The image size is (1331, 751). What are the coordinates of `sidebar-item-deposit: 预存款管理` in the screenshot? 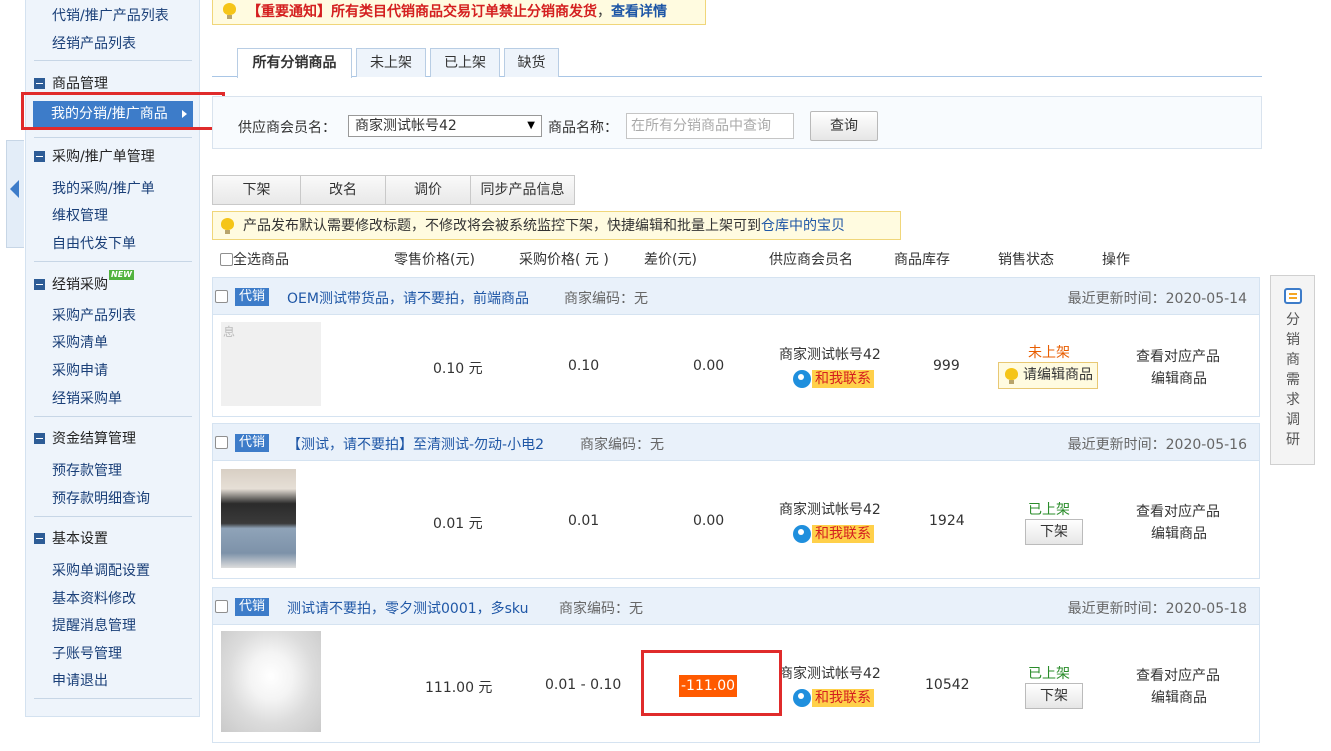 It's located at (87, 470).